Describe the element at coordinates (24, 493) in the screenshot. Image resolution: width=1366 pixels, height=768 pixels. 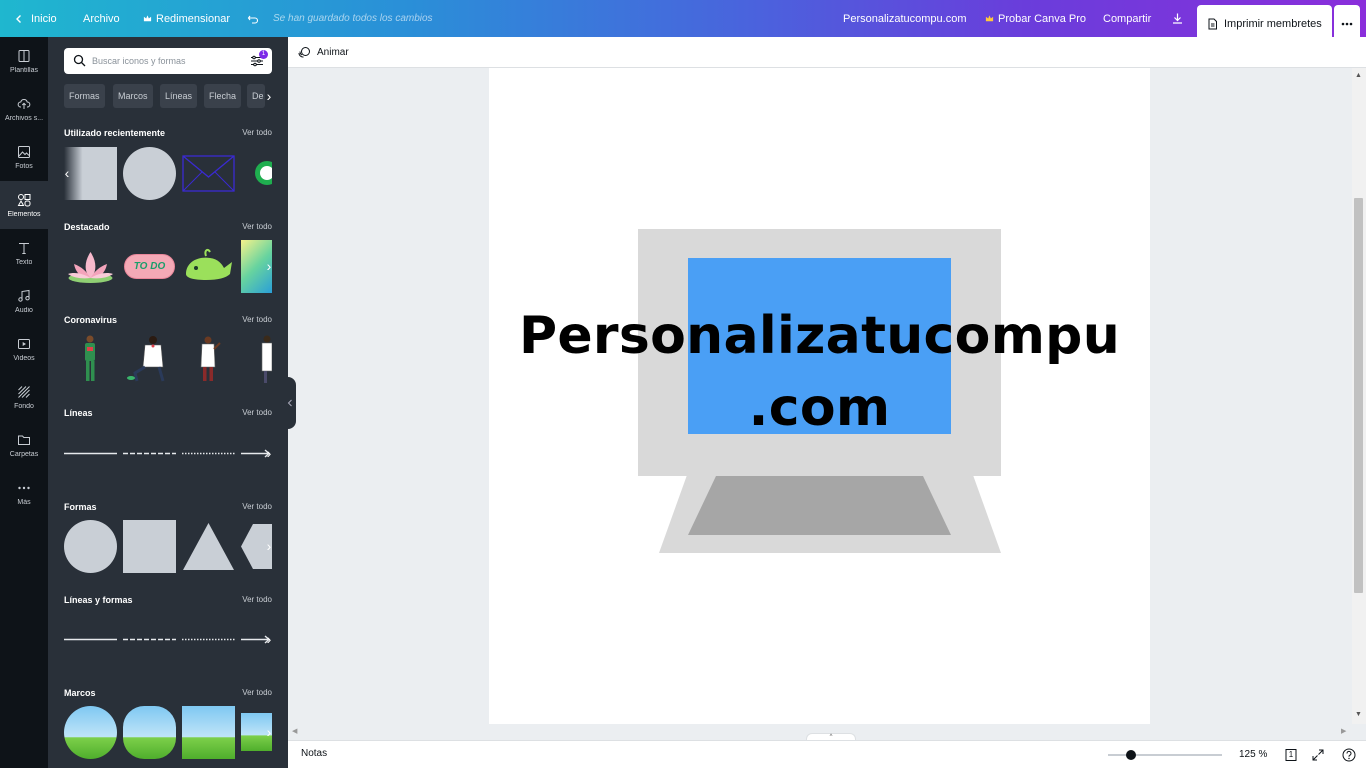
I see `rail-item-more: Más` at that location.